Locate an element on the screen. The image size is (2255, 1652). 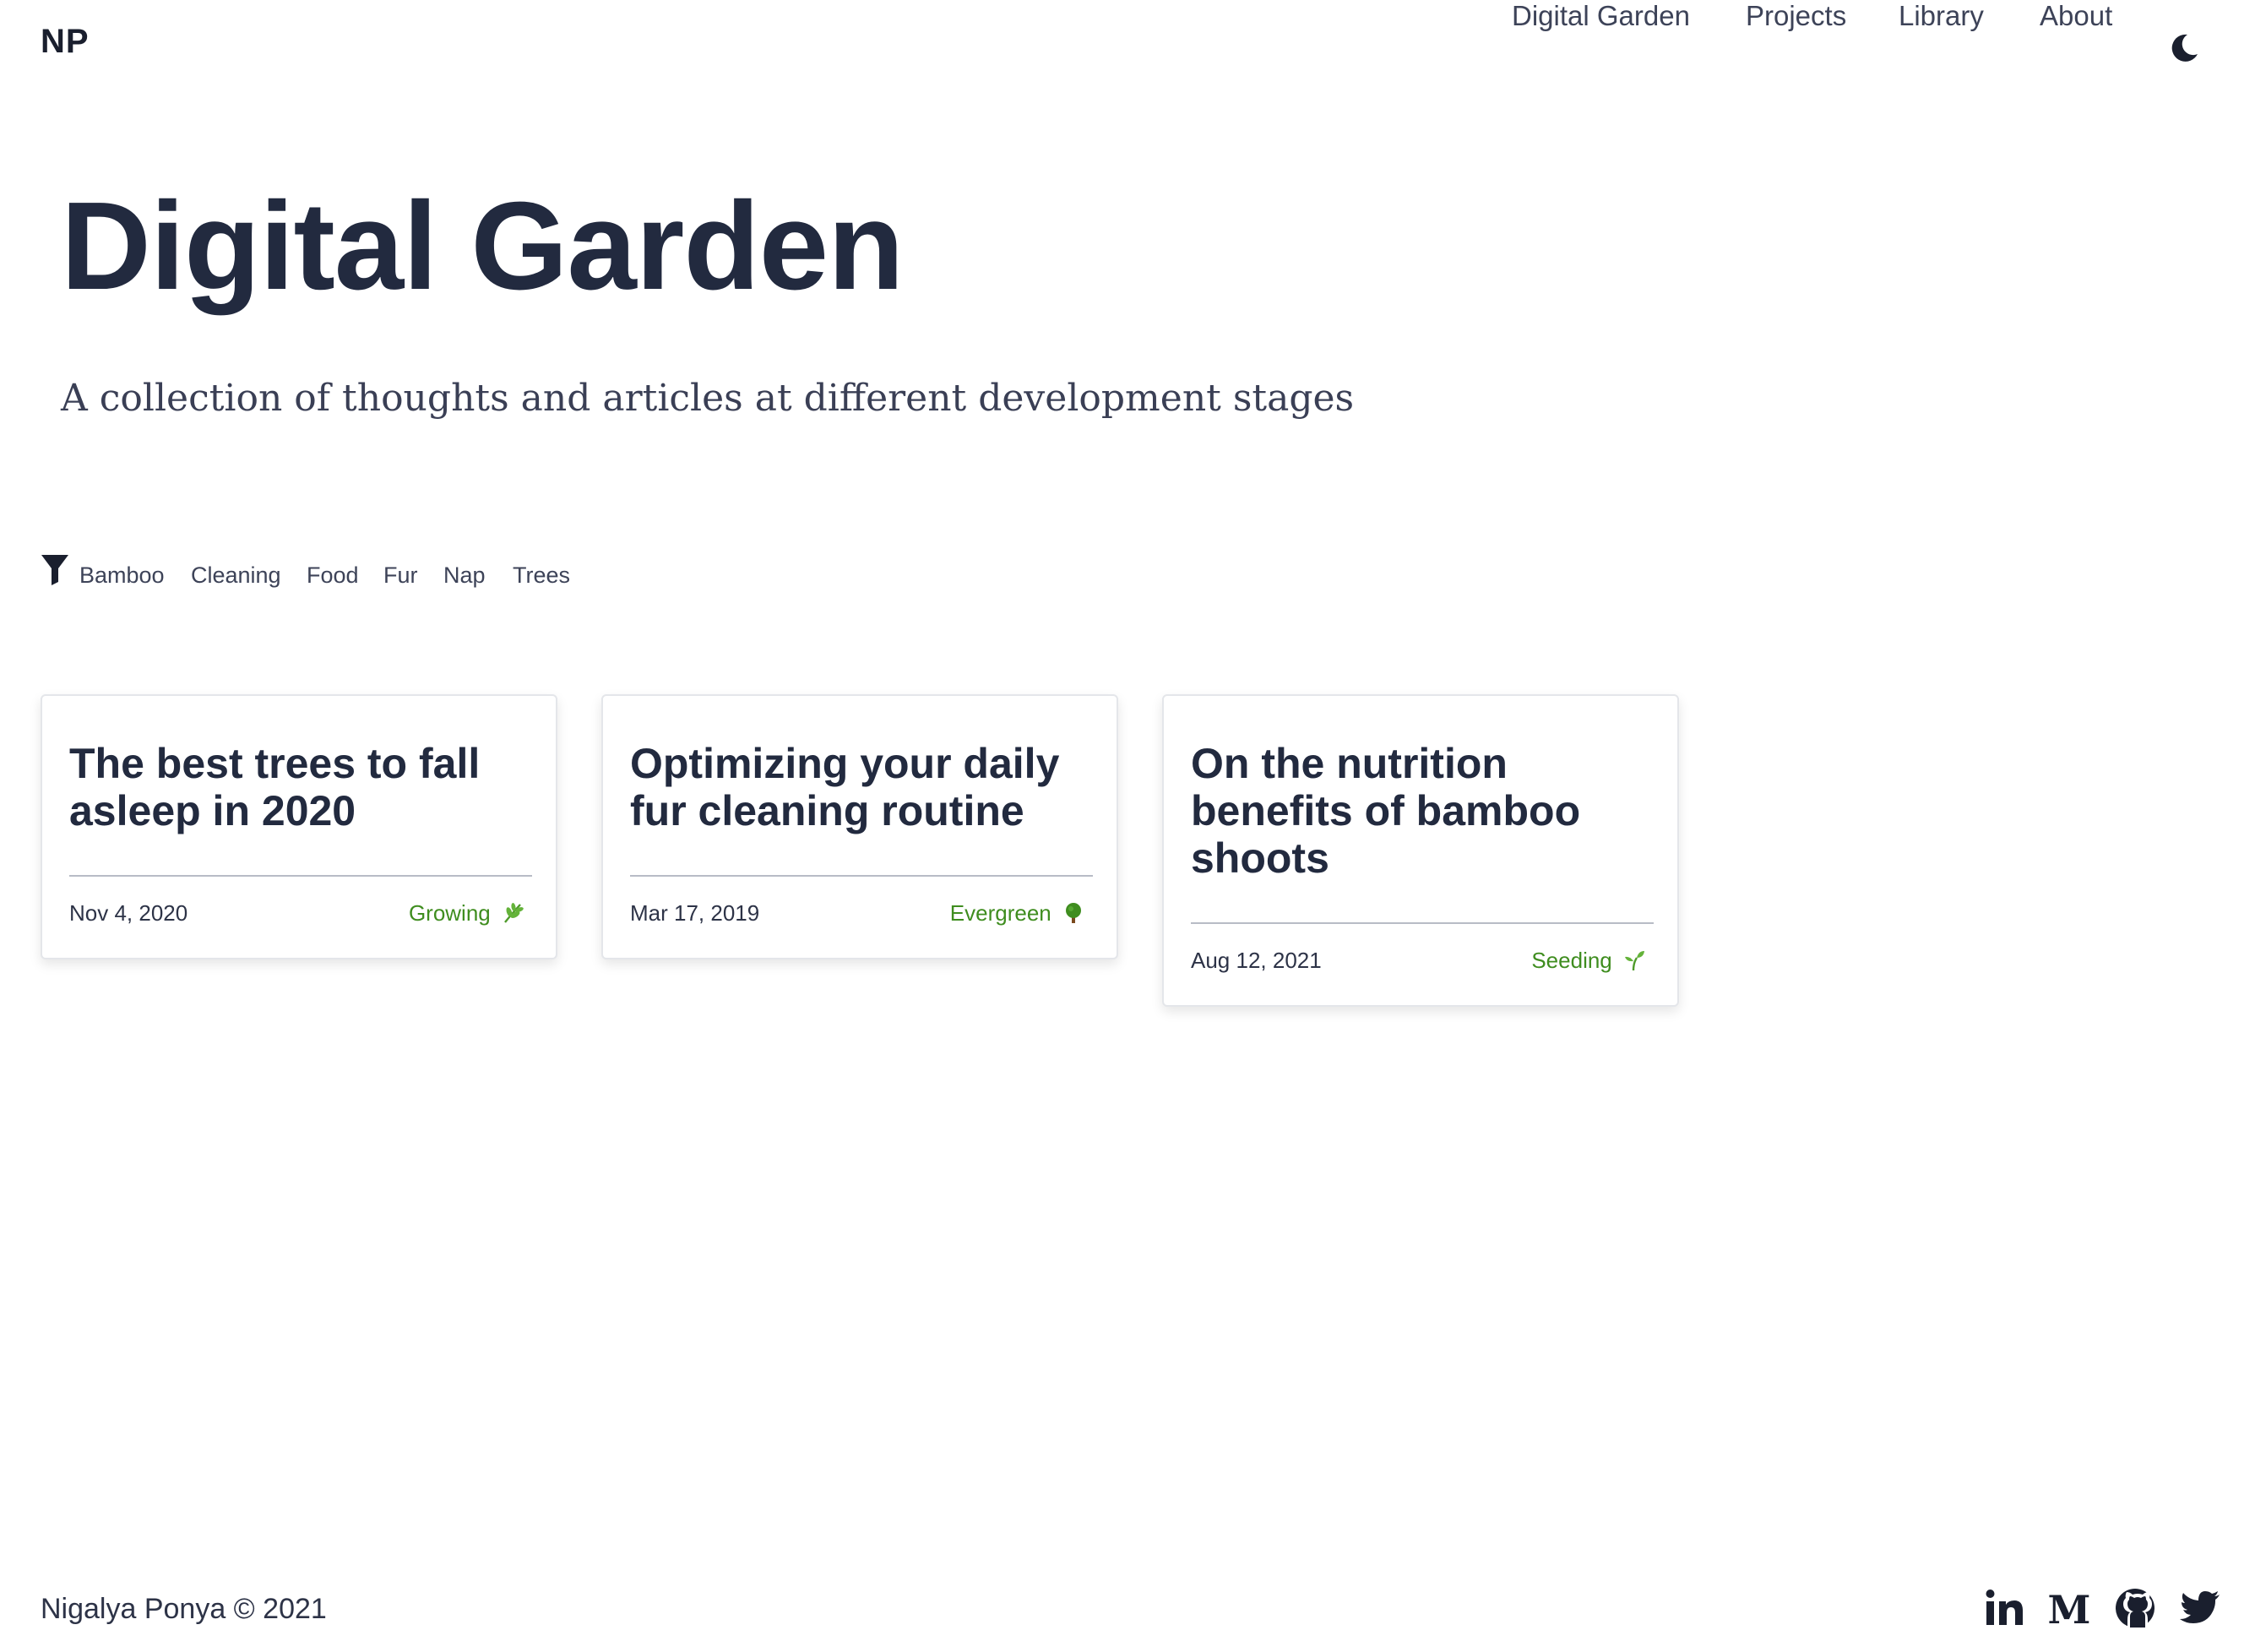
github-icon is located at coordinates (2135, 1608).